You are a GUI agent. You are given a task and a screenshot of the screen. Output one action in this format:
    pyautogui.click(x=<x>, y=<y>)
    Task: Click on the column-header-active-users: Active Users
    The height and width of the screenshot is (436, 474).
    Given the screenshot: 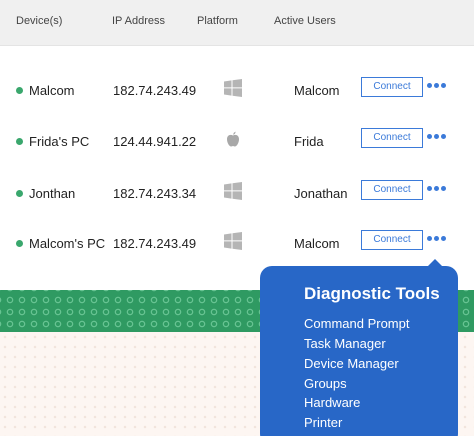 What is the action you would take?
    pyautogui.click(x=305, y=21)
    